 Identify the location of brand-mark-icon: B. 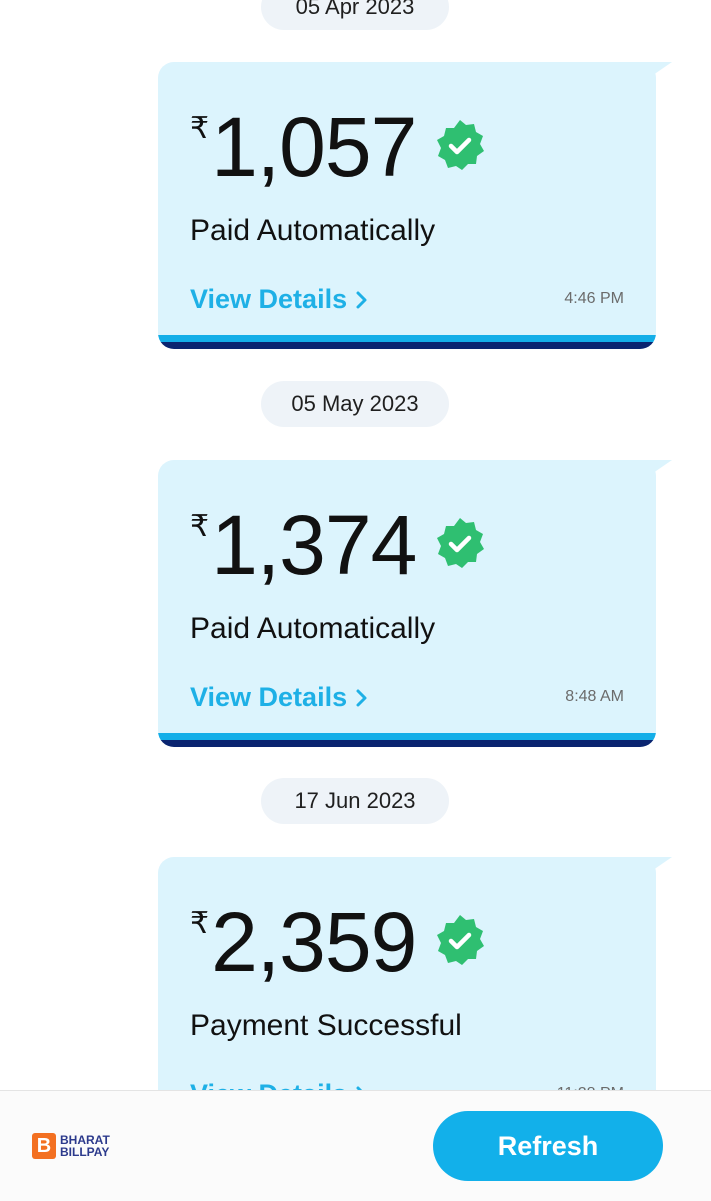
(44, 1146).